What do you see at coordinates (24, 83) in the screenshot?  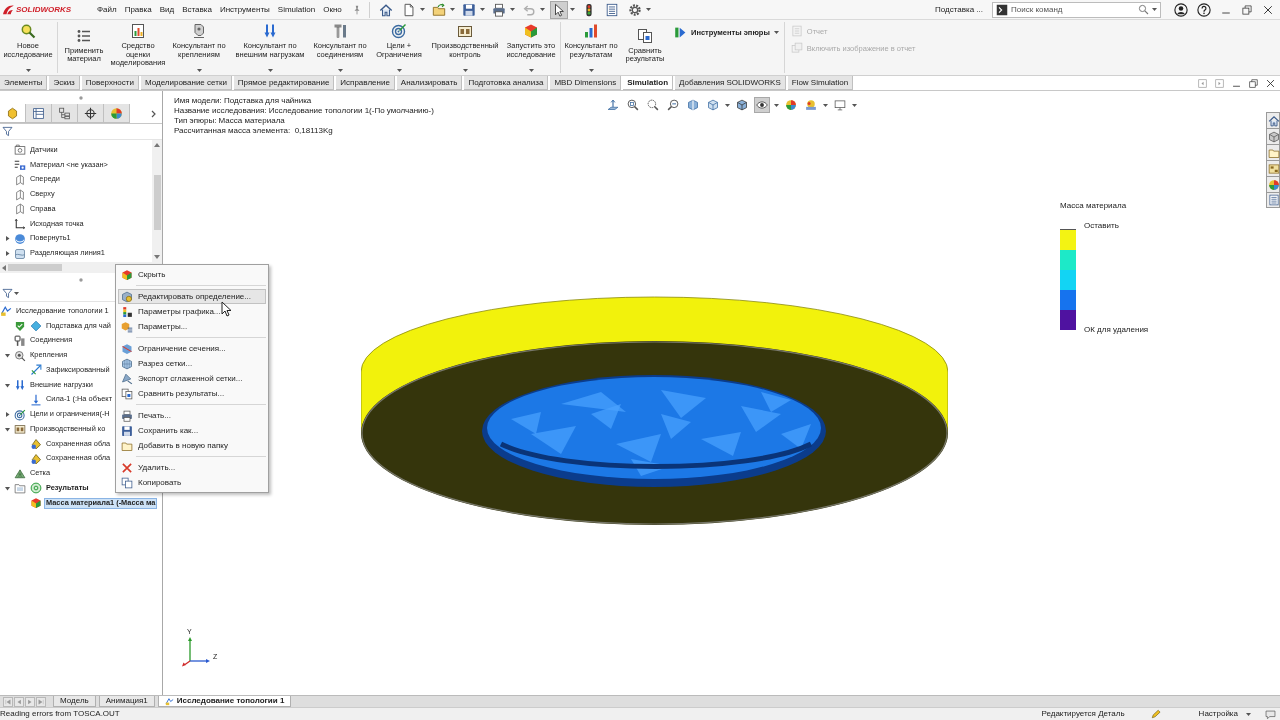 I see `ribbon-tab: Элементы` at bounding box center [24, 83].